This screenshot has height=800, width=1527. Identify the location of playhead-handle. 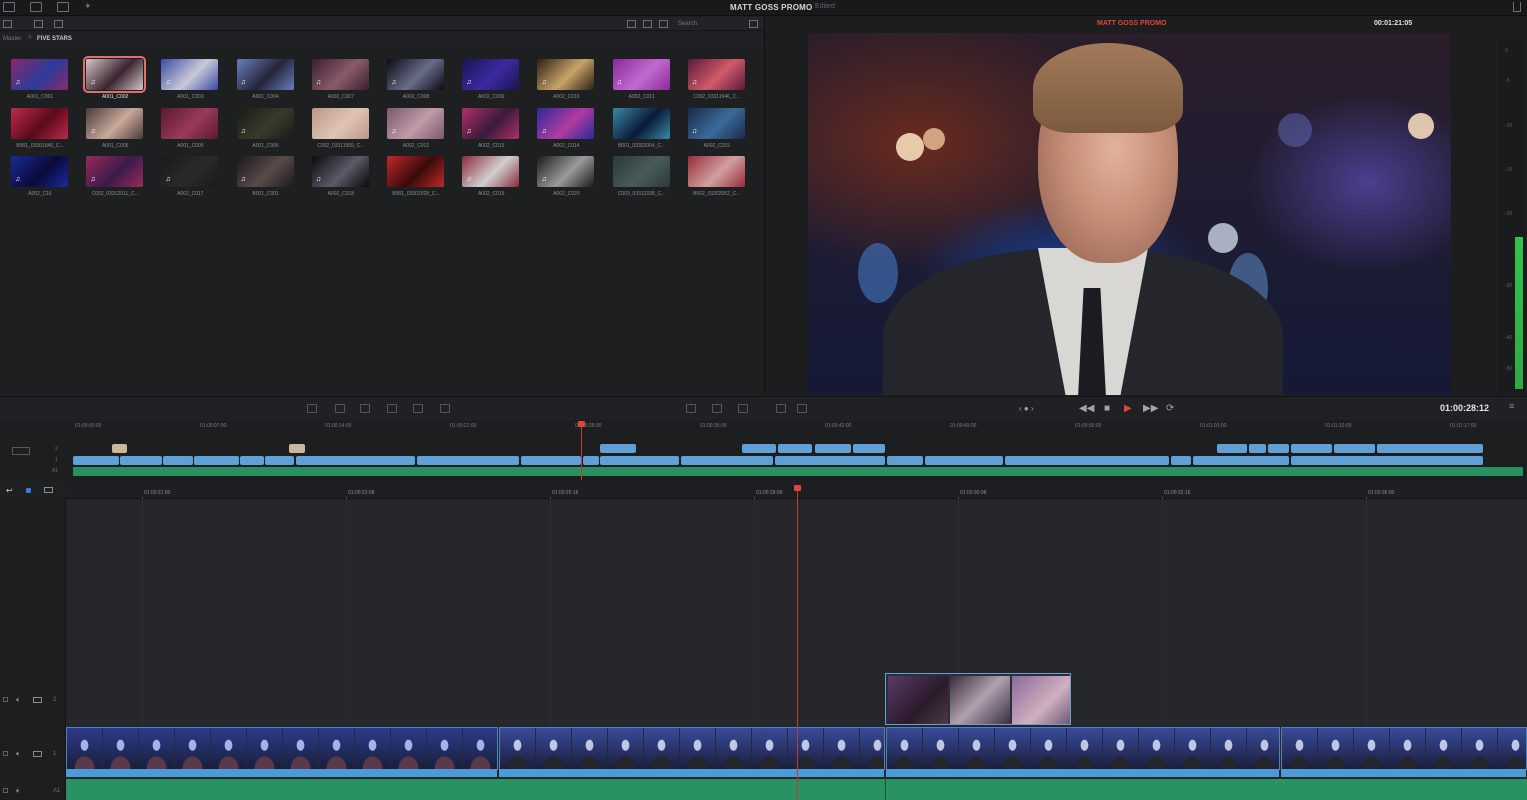
(797, 488).